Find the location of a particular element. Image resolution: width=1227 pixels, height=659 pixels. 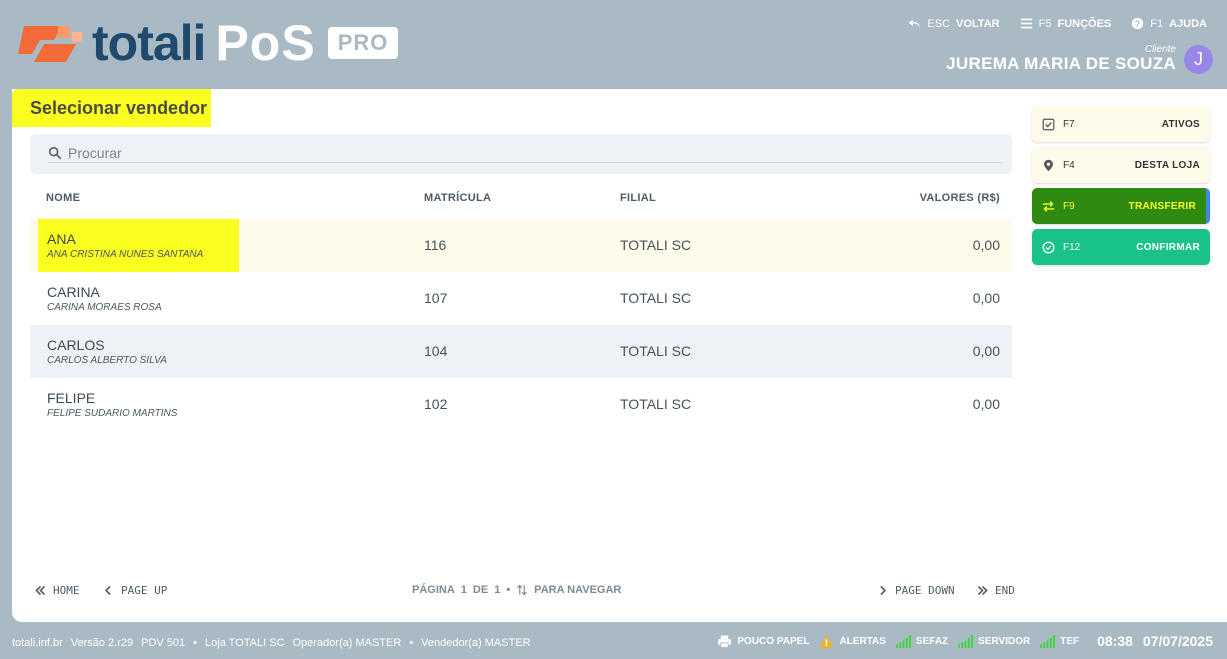

client-info: Cliente JUREMA MARIA DE SOUZA J is located at coordinates (1079, 59).